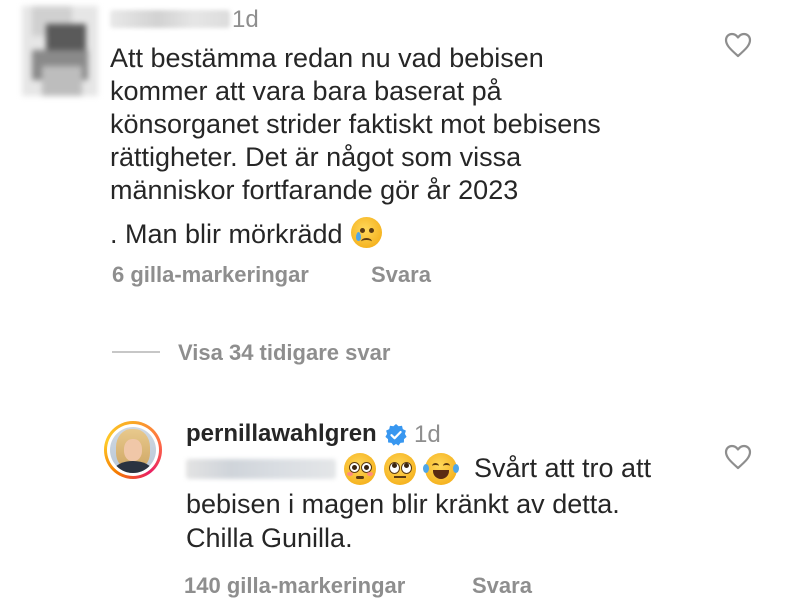 This screenshot has height=611, width=800. I want to click on flushed-face-icon, so click(360, 469).